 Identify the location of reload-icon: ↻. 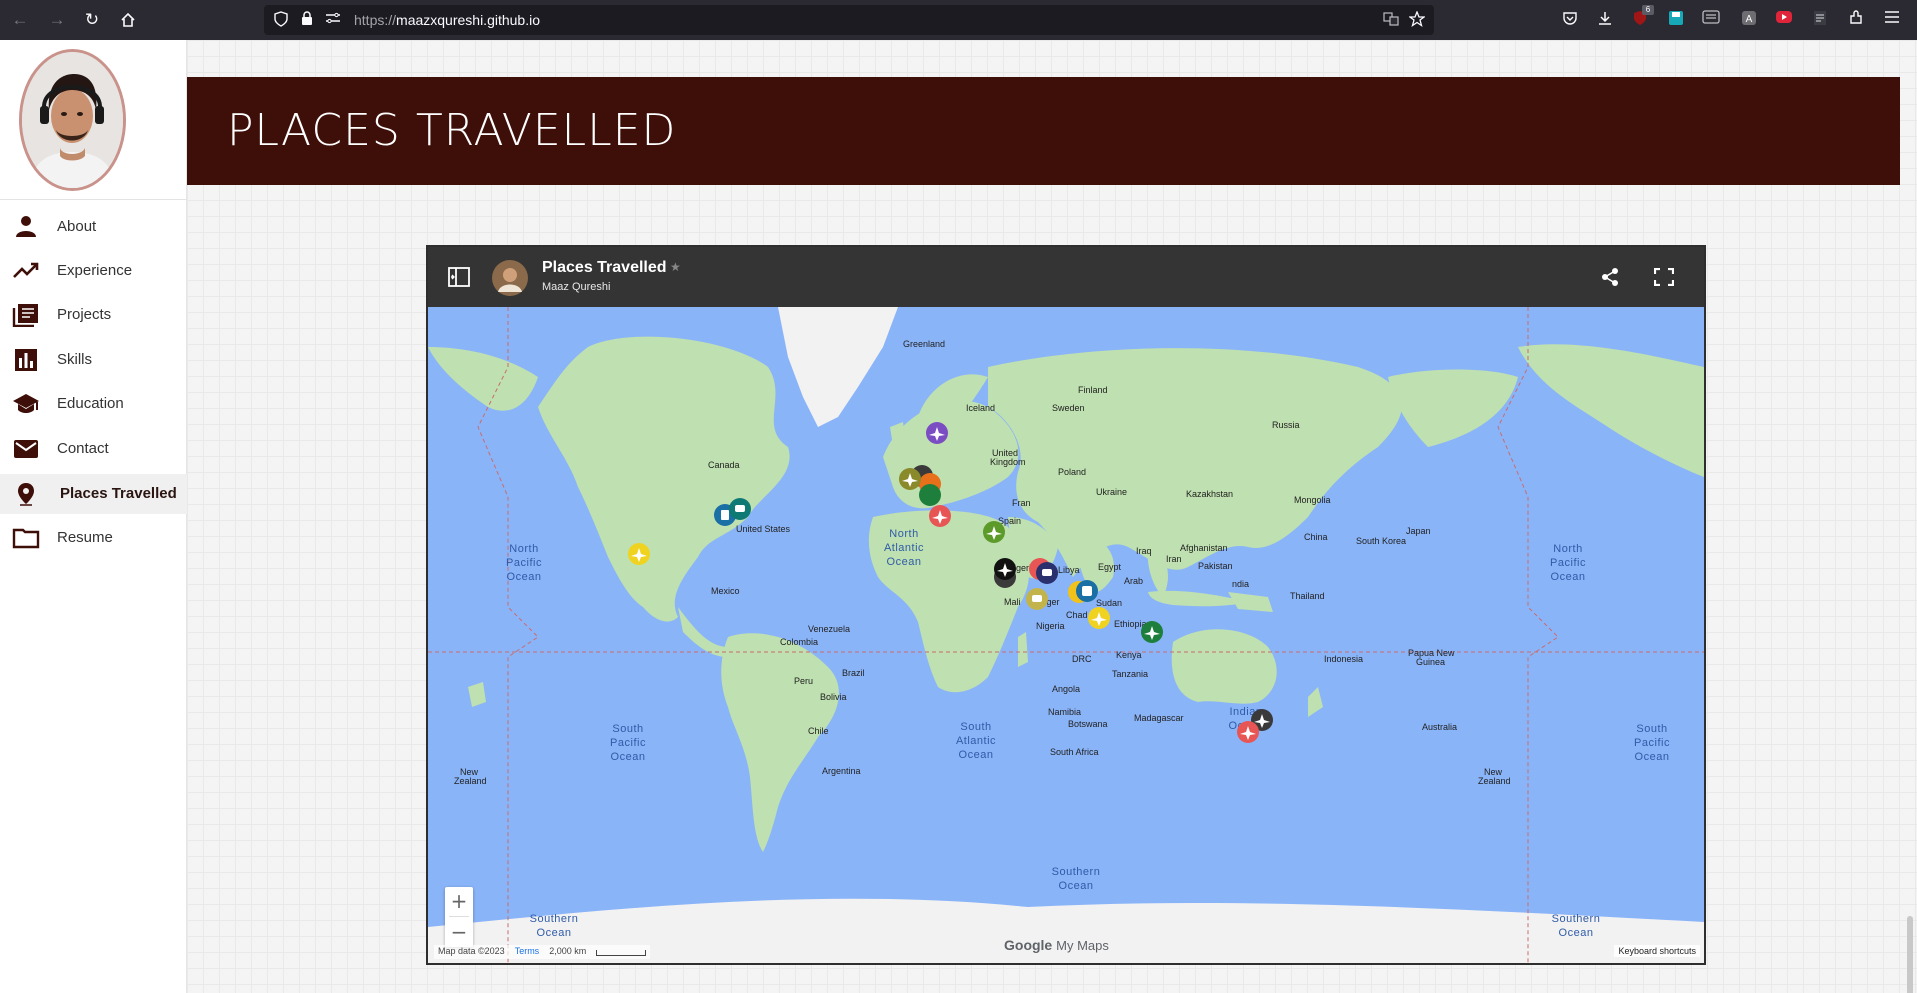
(92, 20).